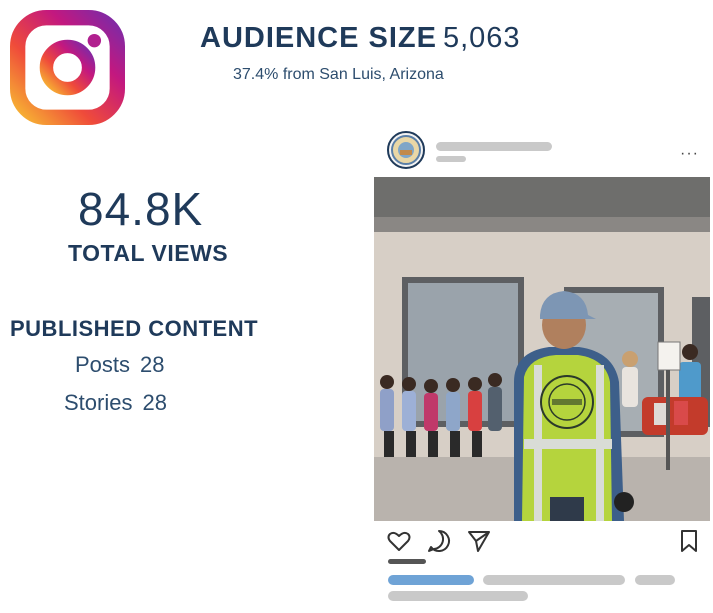 Image resolution: width=713 pixels, height=613 pixels. I want to click on caption-username-placeholder, so click(431, 580).